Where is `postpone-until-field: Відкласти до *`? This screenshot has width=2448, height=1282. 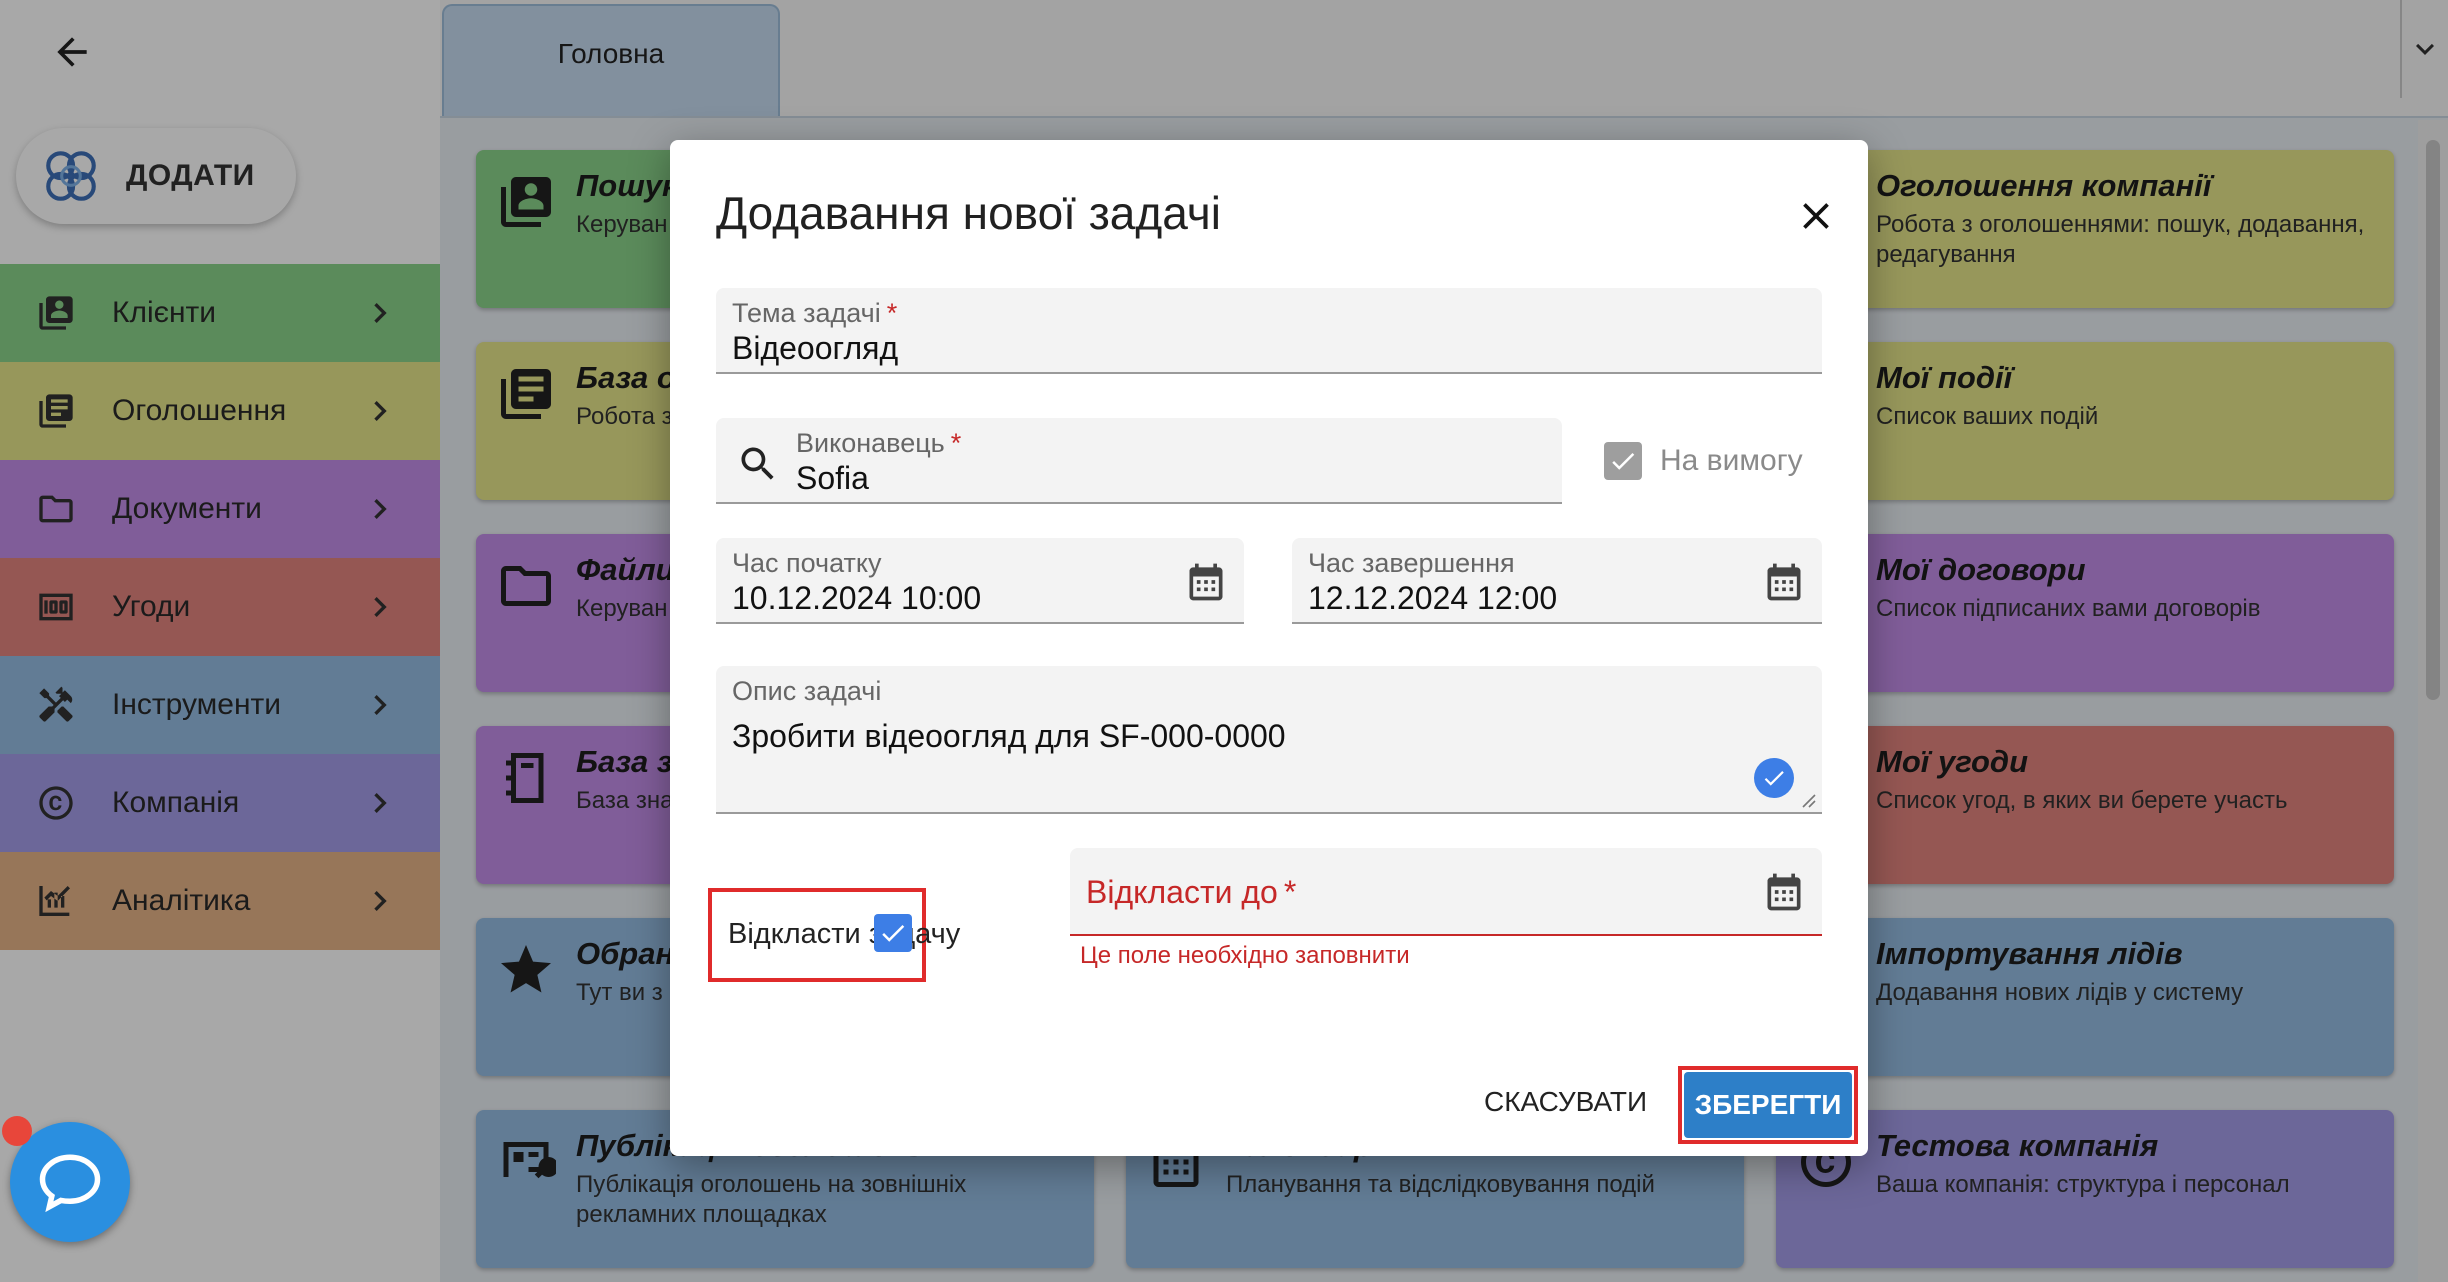
postpone-until-field: Відкласти до * is located at coordinates (1446, 892).